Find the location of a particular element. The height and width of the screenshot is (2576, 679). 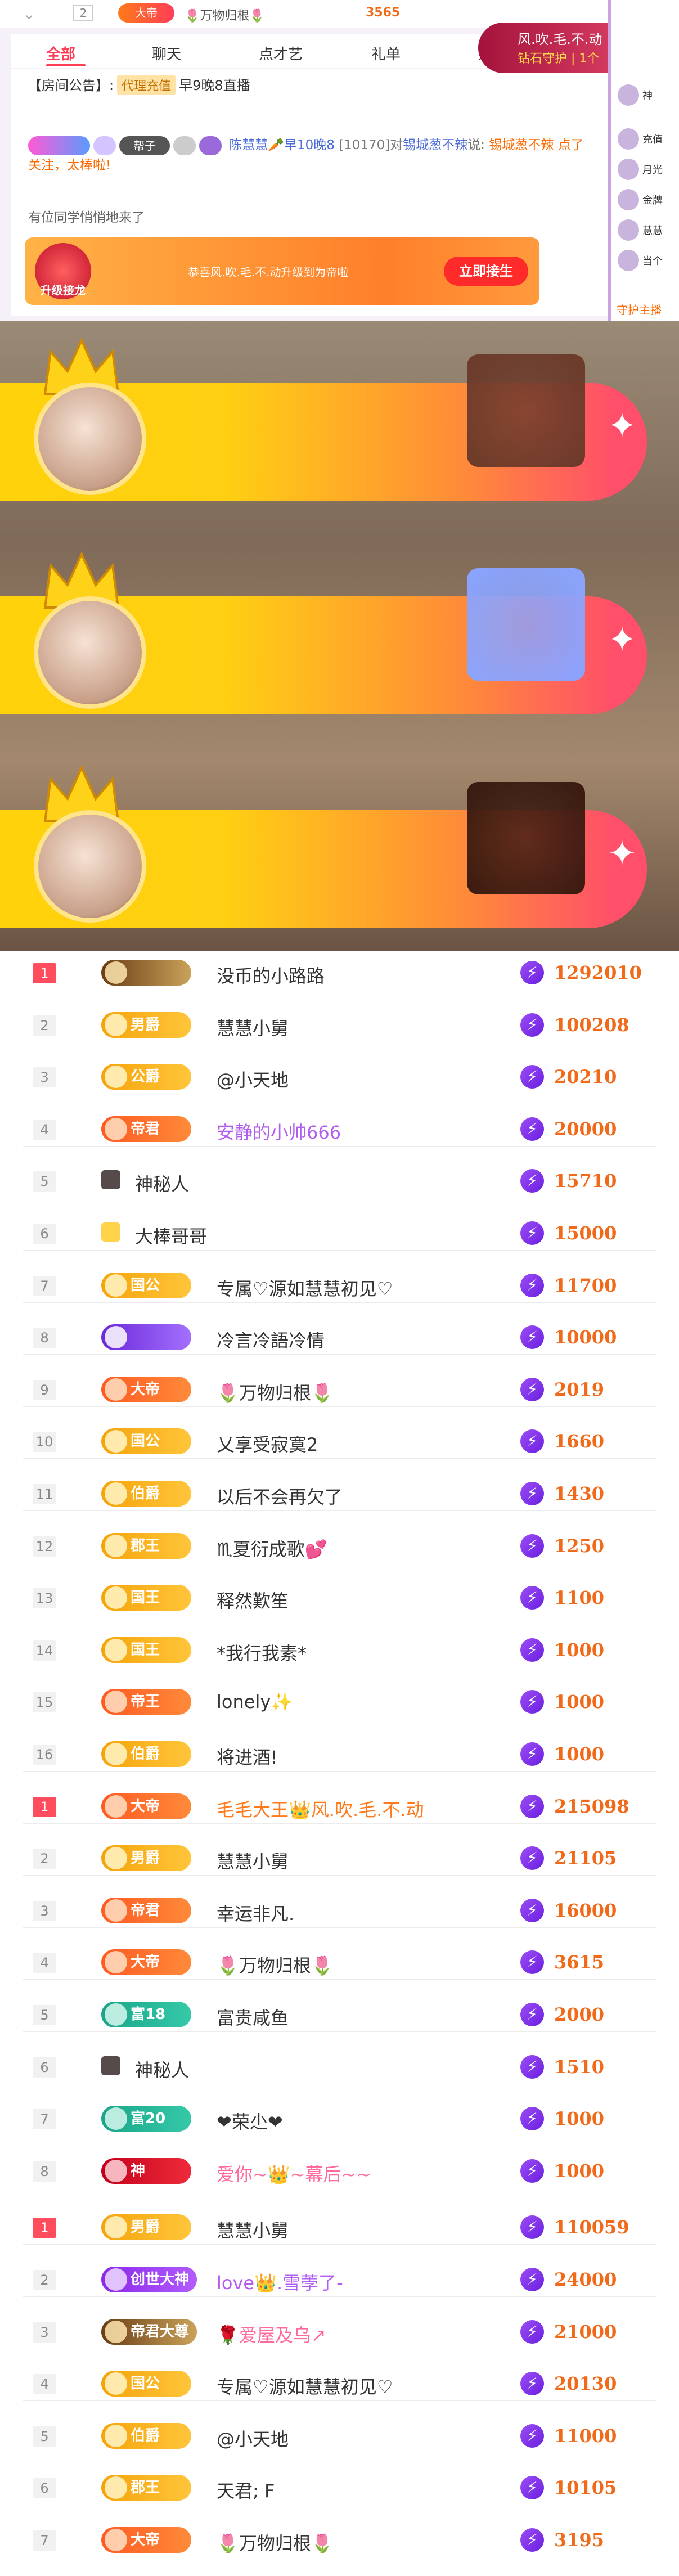

rank-row: 12 郡王 ♏夏衍成歌💕 ⚡ 1250 is located at coordinates (339, 1545).